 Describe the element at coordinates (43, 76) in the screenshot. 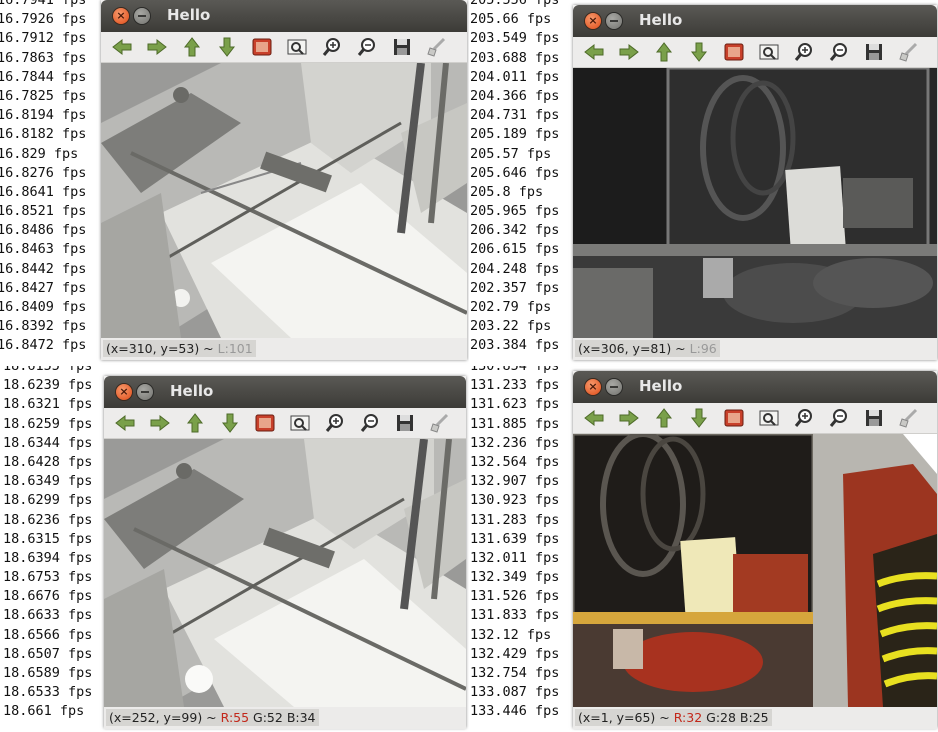

I see `fps-line: 16.7844 fps` at that location.